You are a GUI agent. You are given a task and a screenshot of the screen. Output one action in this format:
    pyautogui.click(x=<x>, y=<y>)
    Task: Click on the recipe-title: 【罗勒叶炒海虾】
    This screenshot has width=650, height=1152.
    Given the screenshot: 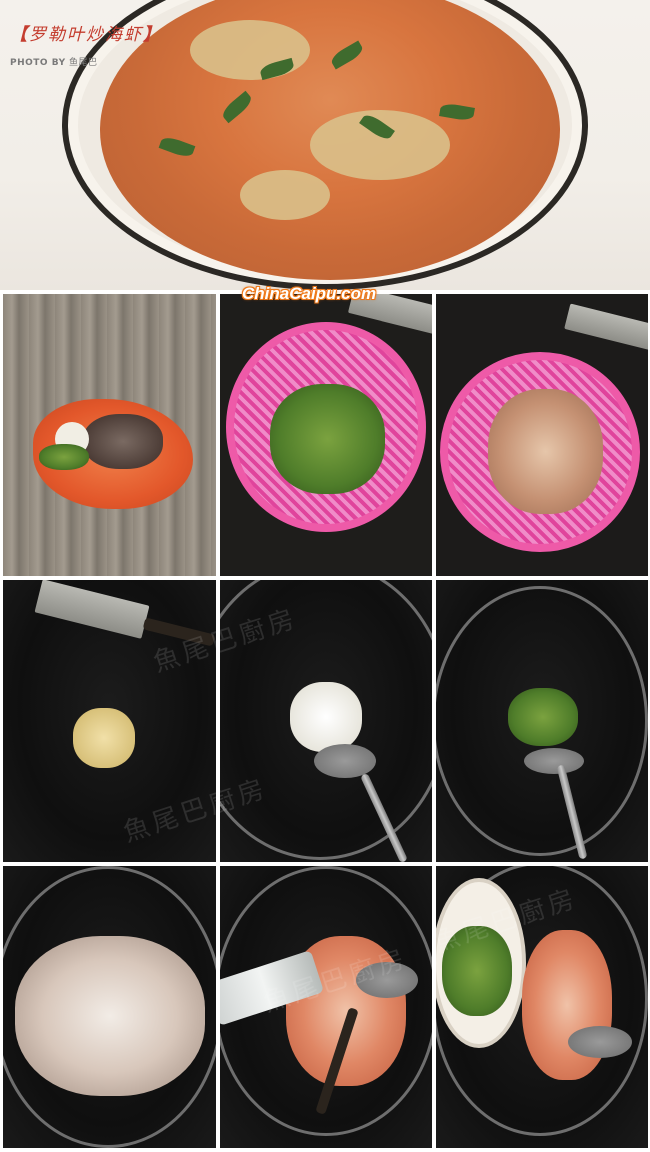 What is the action you would take?
    pyautogui.click(x=86, y=32)
    